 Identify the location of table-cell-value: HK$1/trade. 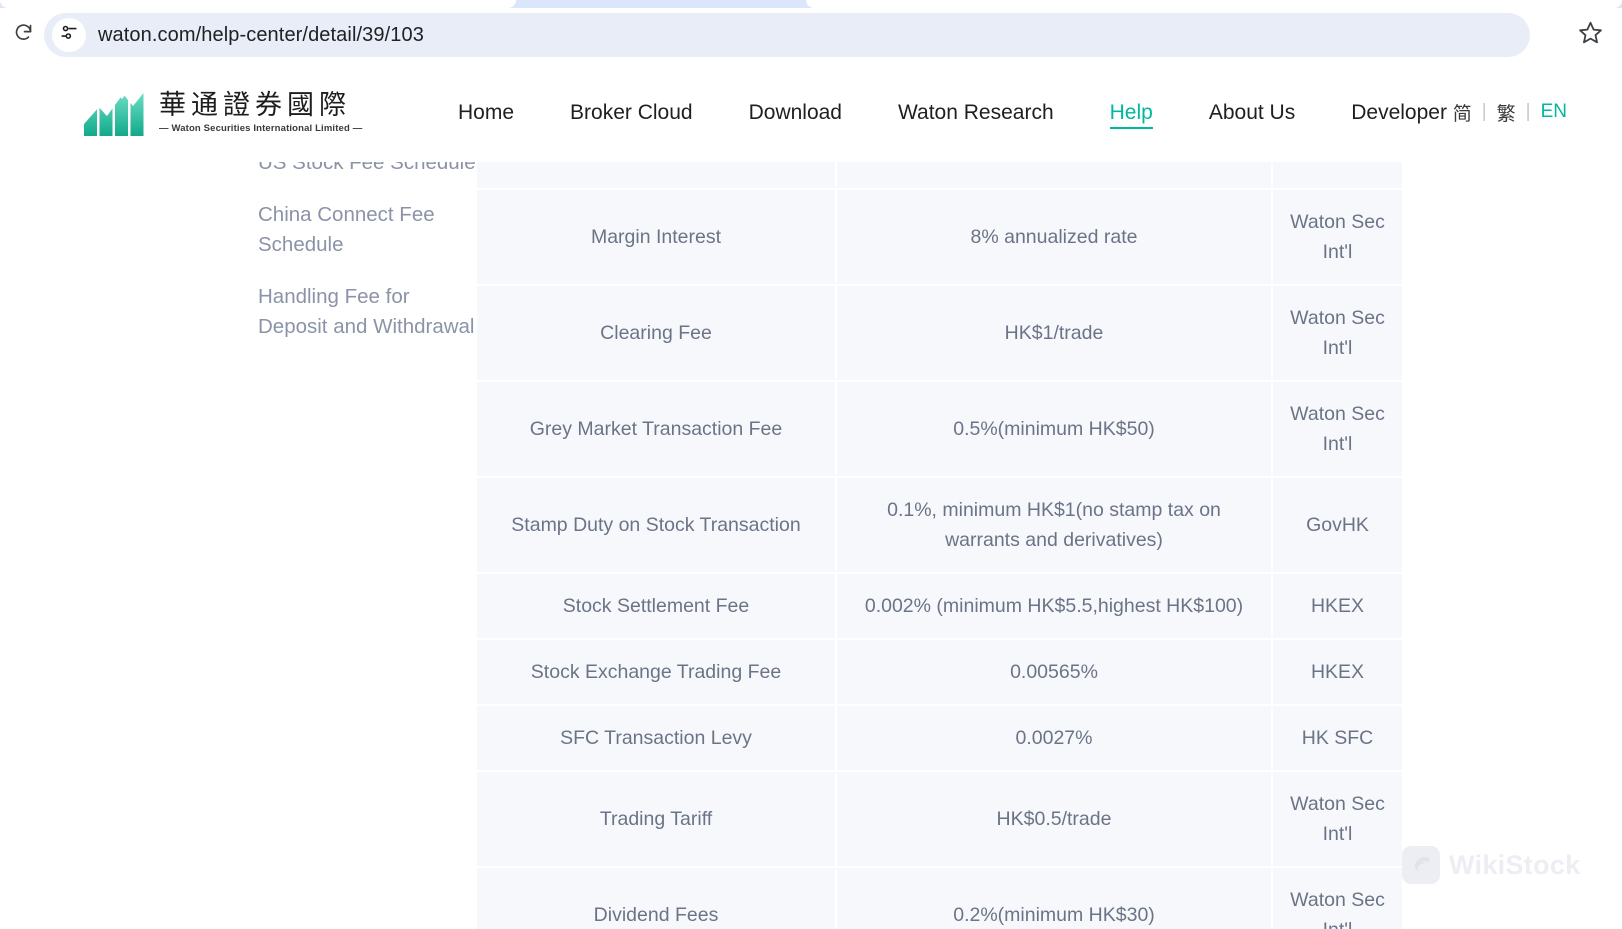
(1055, 334).